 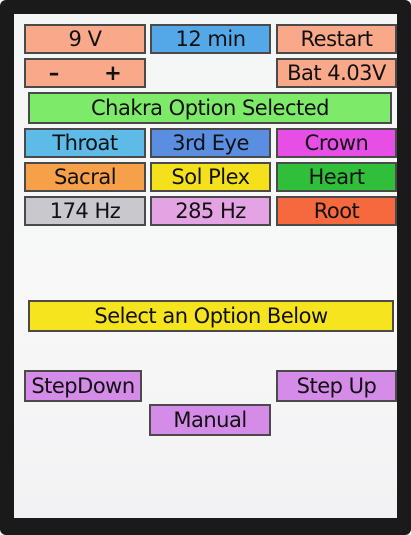 What do you see at coordinates (336, 211) in the screenshot?
I see `chakra-root-button: Root` at bounding box center [336, 211].